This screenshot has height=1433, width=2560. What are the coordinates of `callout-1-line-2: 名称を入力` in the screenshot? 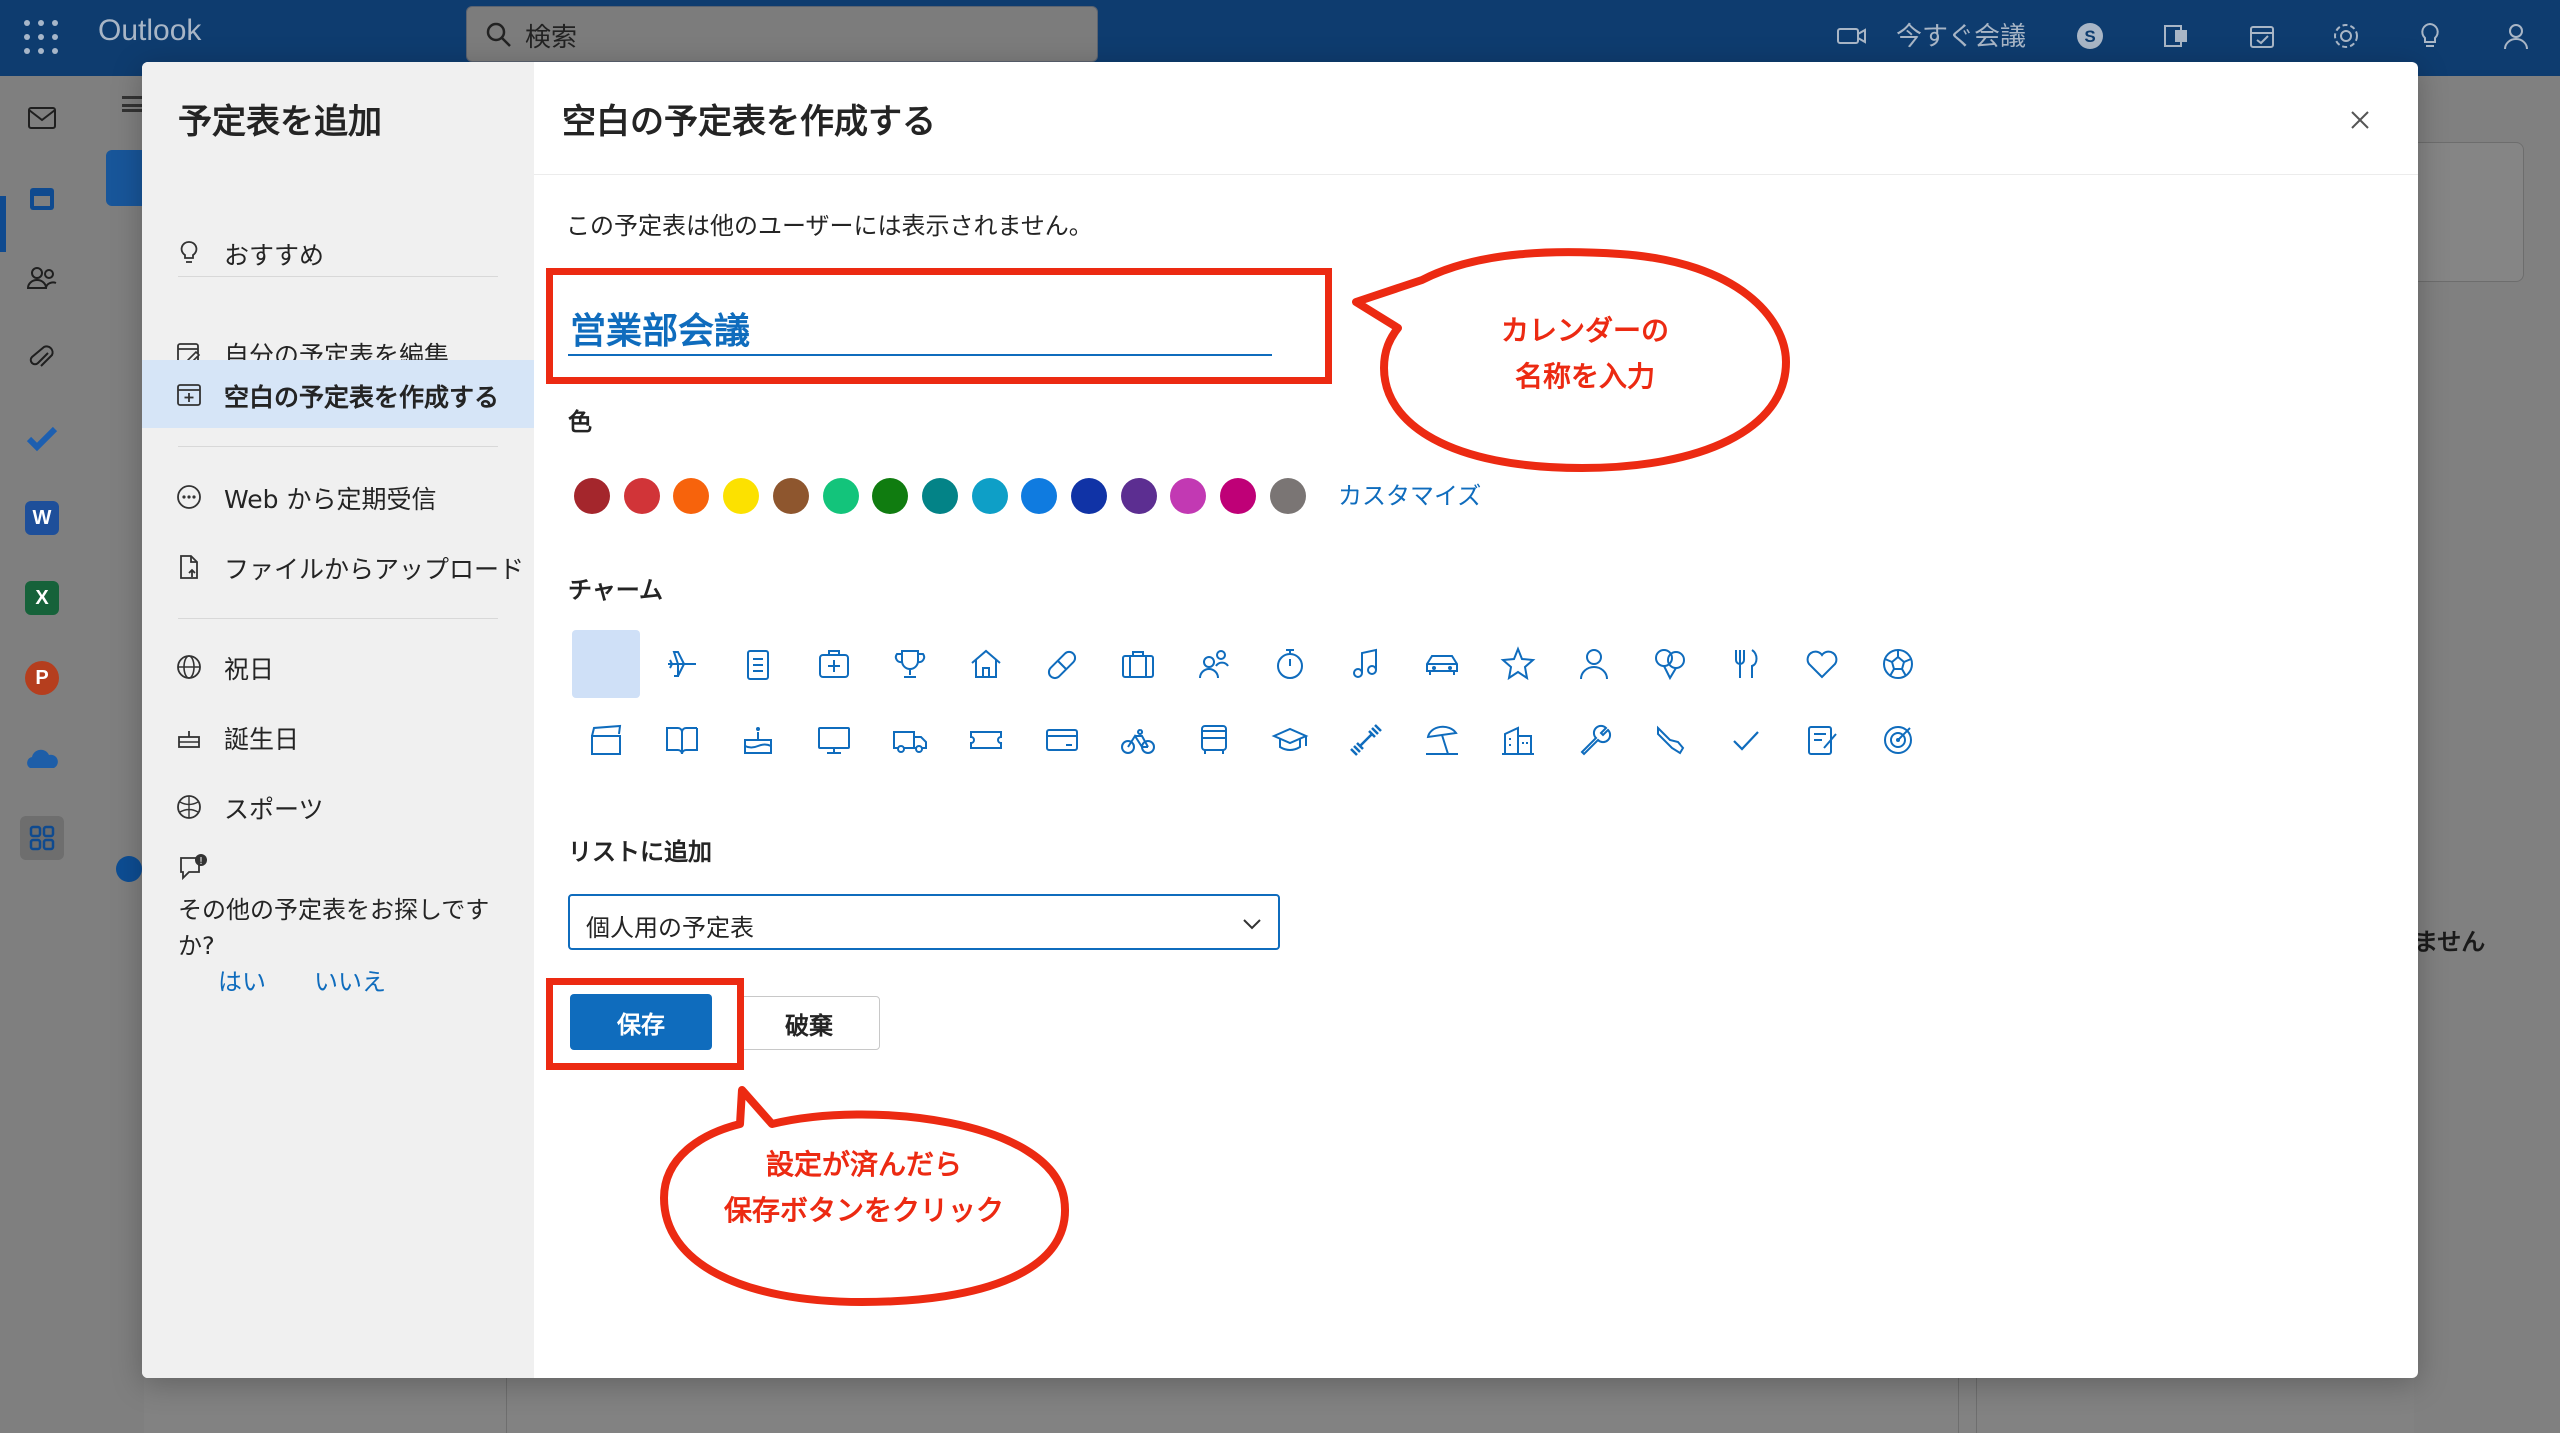 It's located at (1584, 376).